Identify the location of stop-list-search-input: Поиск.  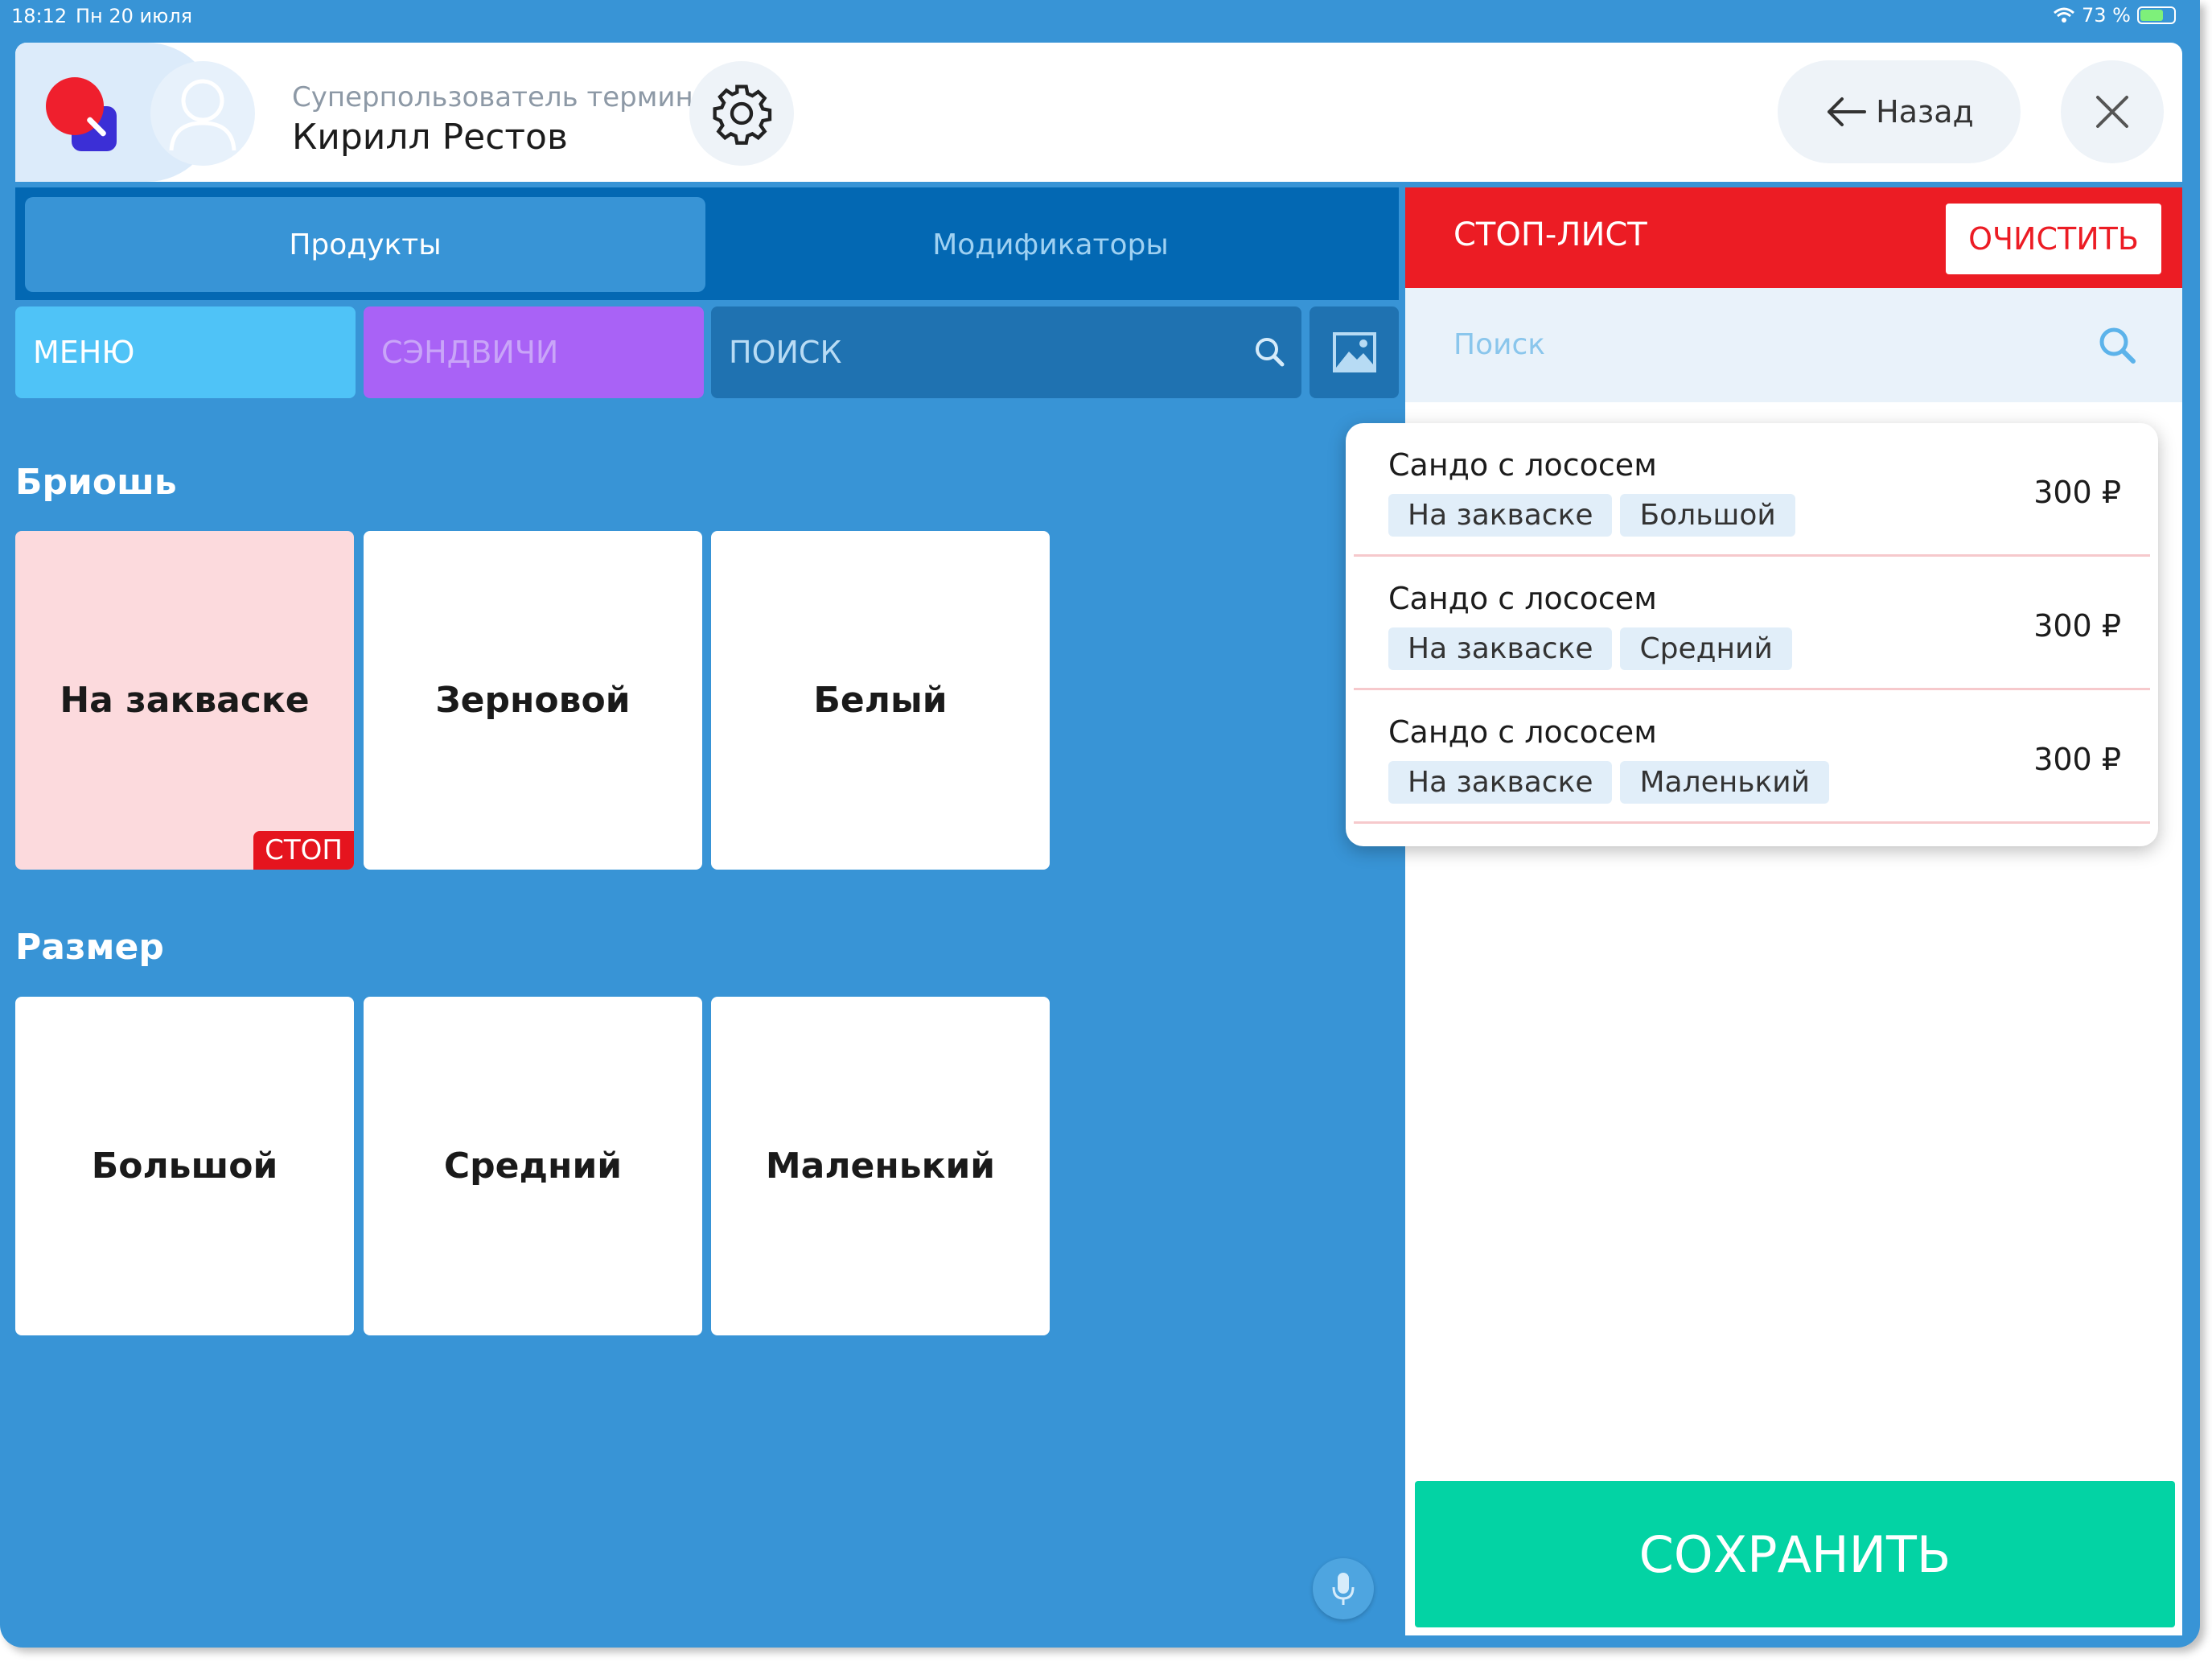
(1793, 345).